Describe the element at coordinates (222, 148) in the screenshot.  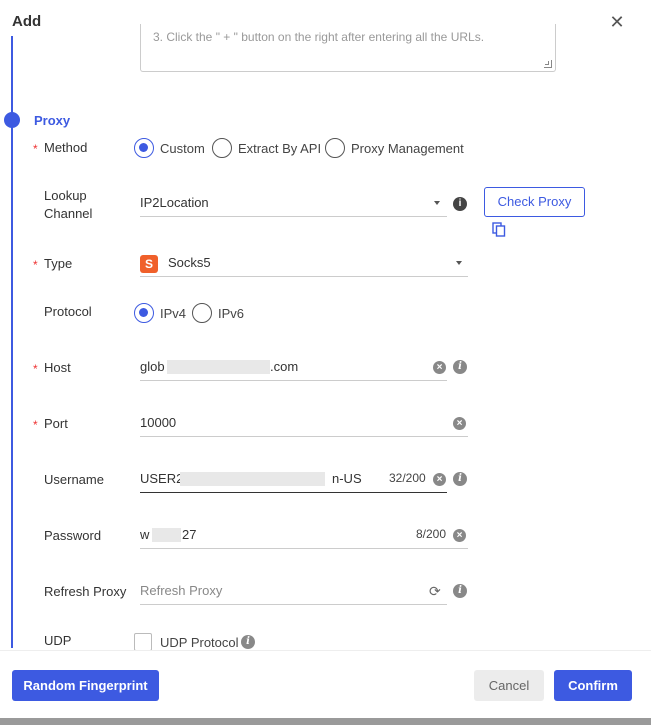
I see `radio-method-extract-api` at that location.